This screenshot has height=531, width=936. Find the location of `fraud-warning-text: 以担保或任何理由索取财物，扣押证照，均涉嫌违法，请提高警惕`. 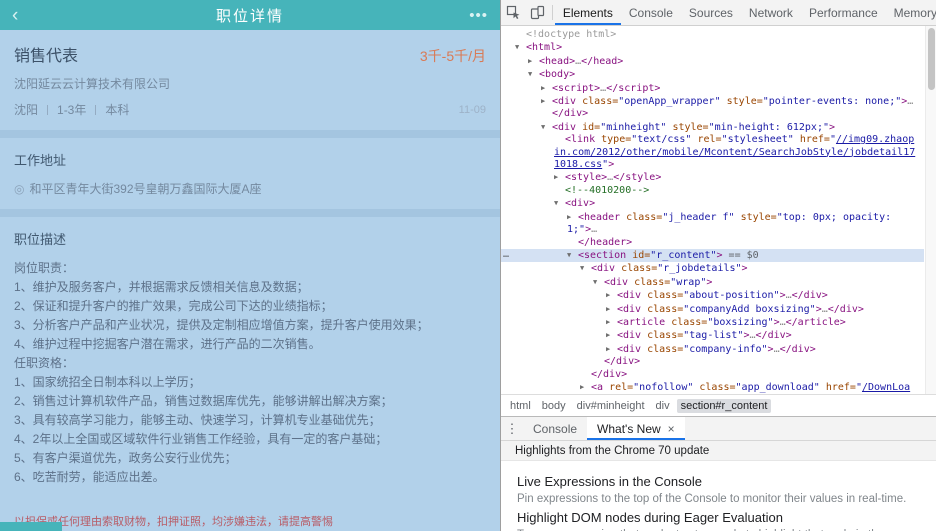

fraud-warning-text: 以担保或任何理由索取财物，扣押证照，均涉嫌违法，请提高警惕 is located at coordinates (173, 522).